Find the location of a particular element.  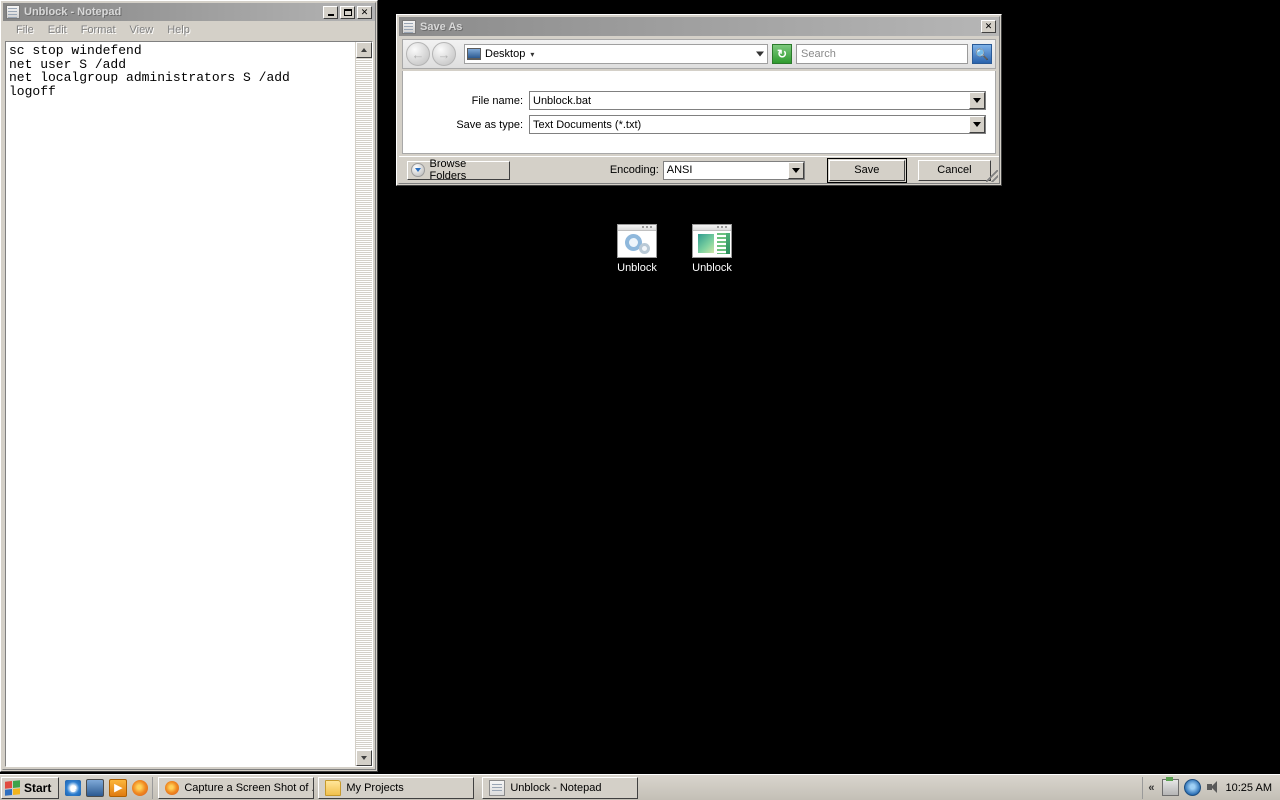

menu-item-format: Format is located at coordinates (98, 30).